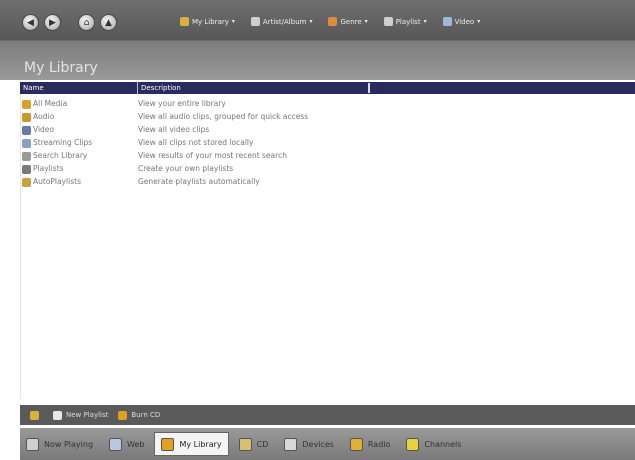 The width and height of the screenshot is (635, 460). What do you see at coordinates (116, 444) in the screenshot?
I see `web-icon` at bounding box center [116, 444].